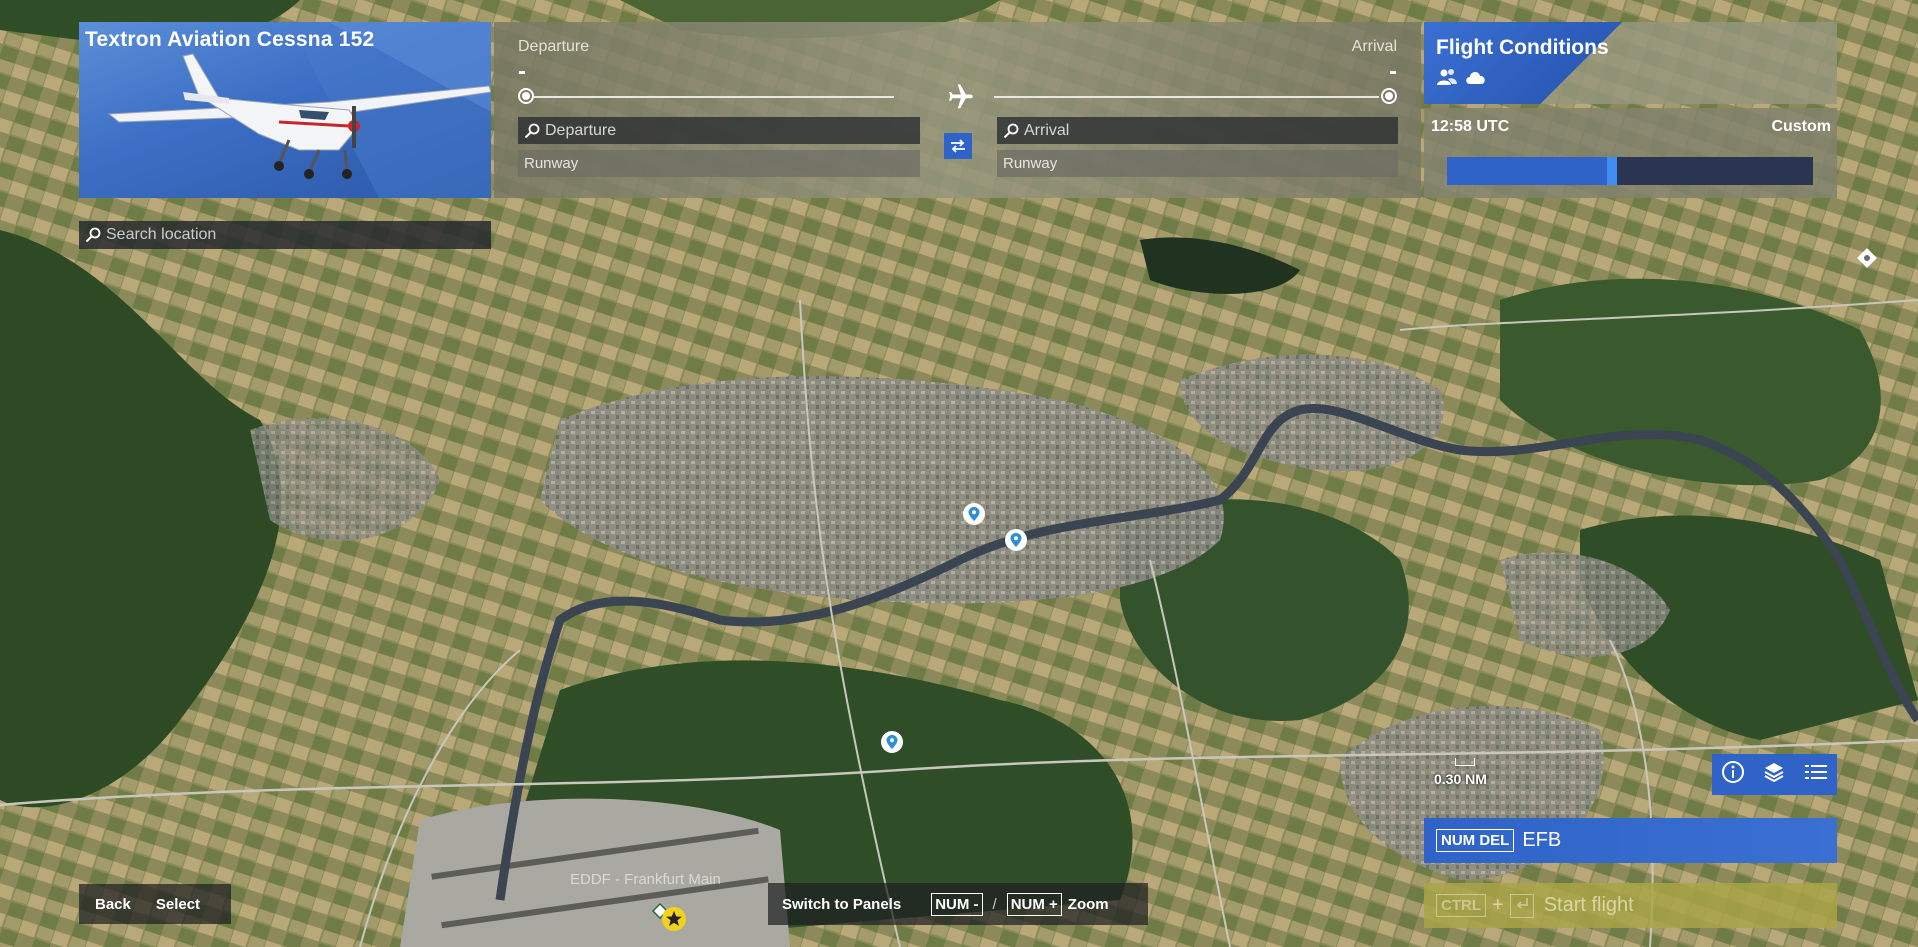  What do you see at coordinates (1630, 840) in the screenshot?
I see `efb-button: NUM DEL EFB` at bounding box center [1630, 840].